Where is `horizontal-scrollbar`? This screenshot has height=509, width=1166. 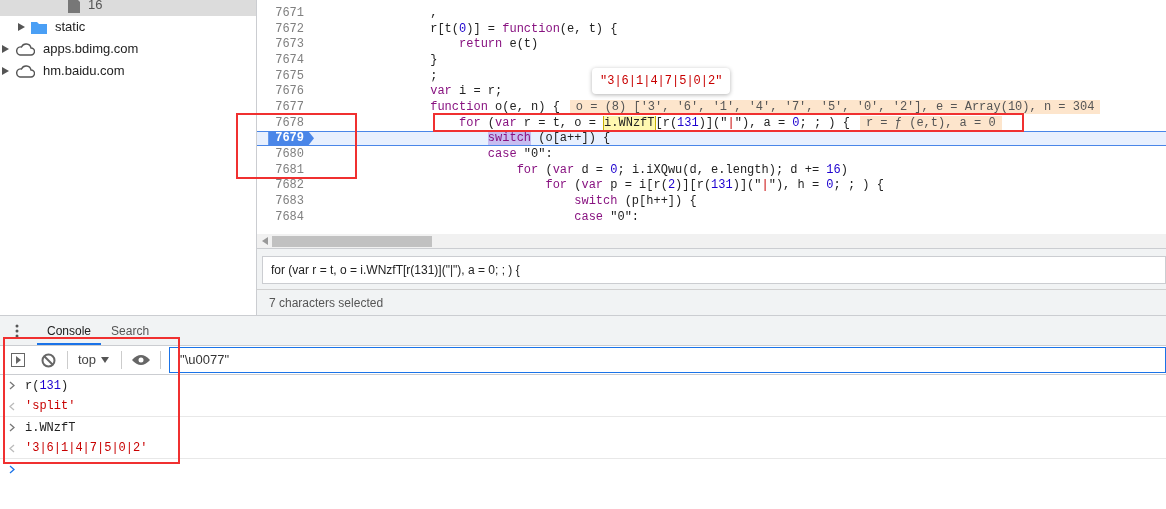
horizontal-scrollbar is located at coordinates (711, 241).